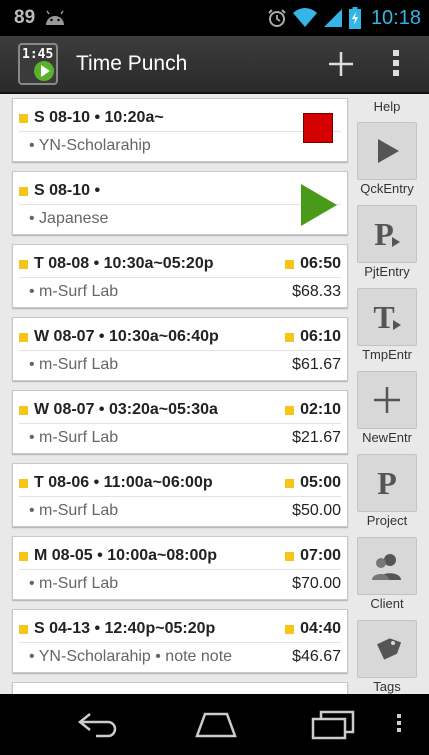  I want to click on entry-amount: $50.00, so click(316, 510).